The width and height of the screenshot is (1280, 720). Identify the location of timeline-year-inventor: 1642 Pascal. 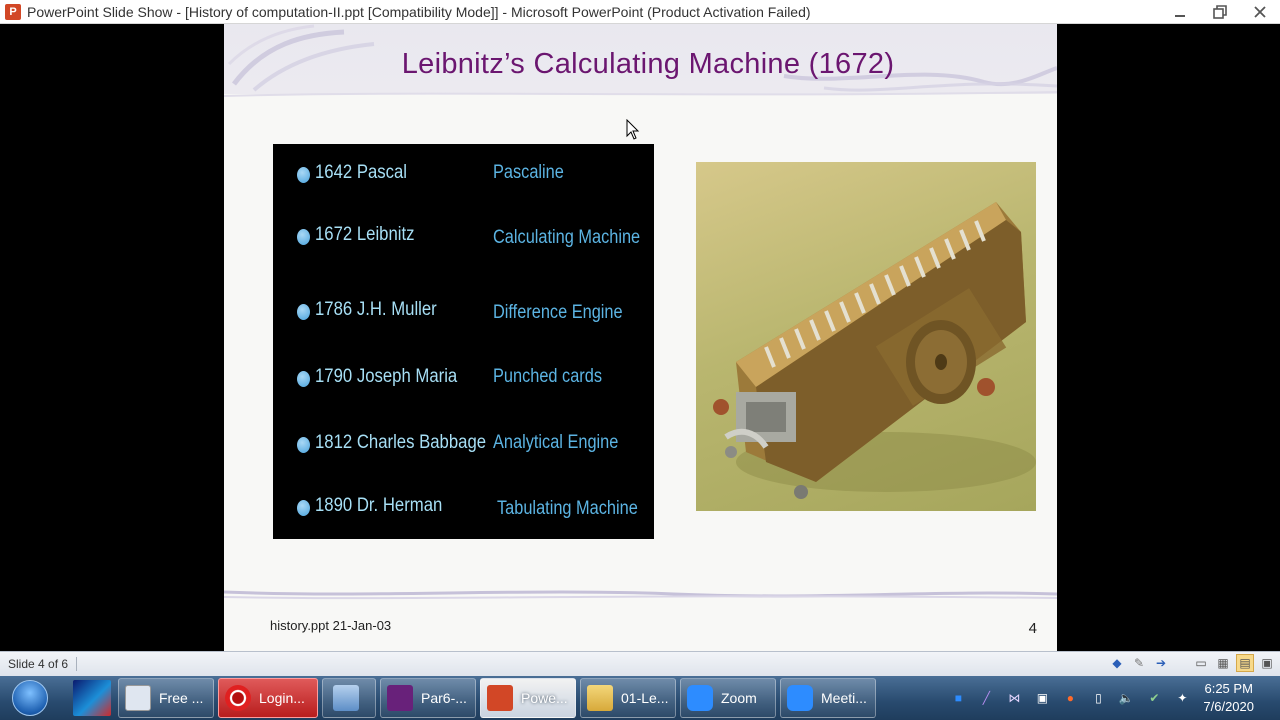
(361, 172).